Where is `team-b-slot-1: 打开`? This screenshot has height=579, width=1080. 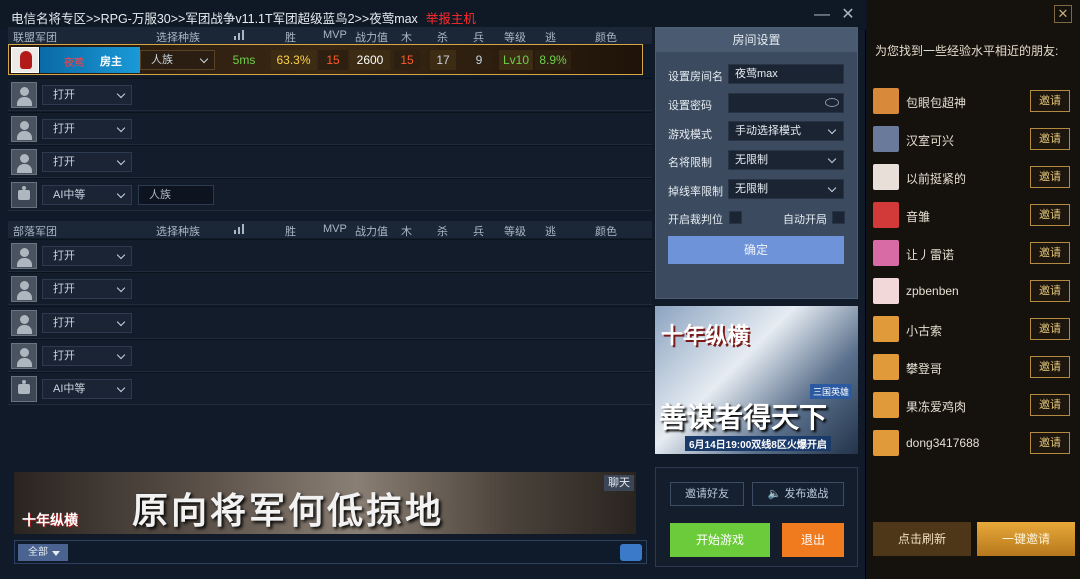 team-b-slot-1: 打开 is located at coordinates (330, 255).